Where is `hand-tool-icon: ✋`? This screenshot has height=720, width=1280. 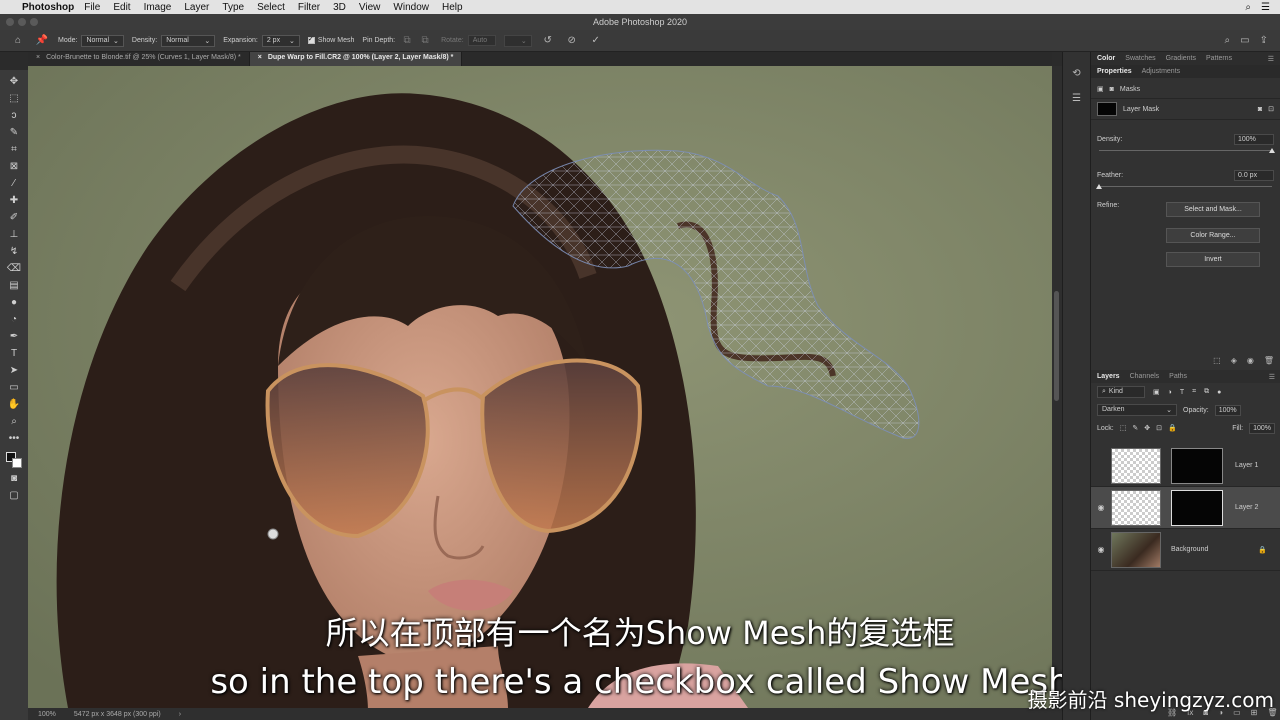
hand-tool-icon: ✋ is located at coordinates (14, 404).